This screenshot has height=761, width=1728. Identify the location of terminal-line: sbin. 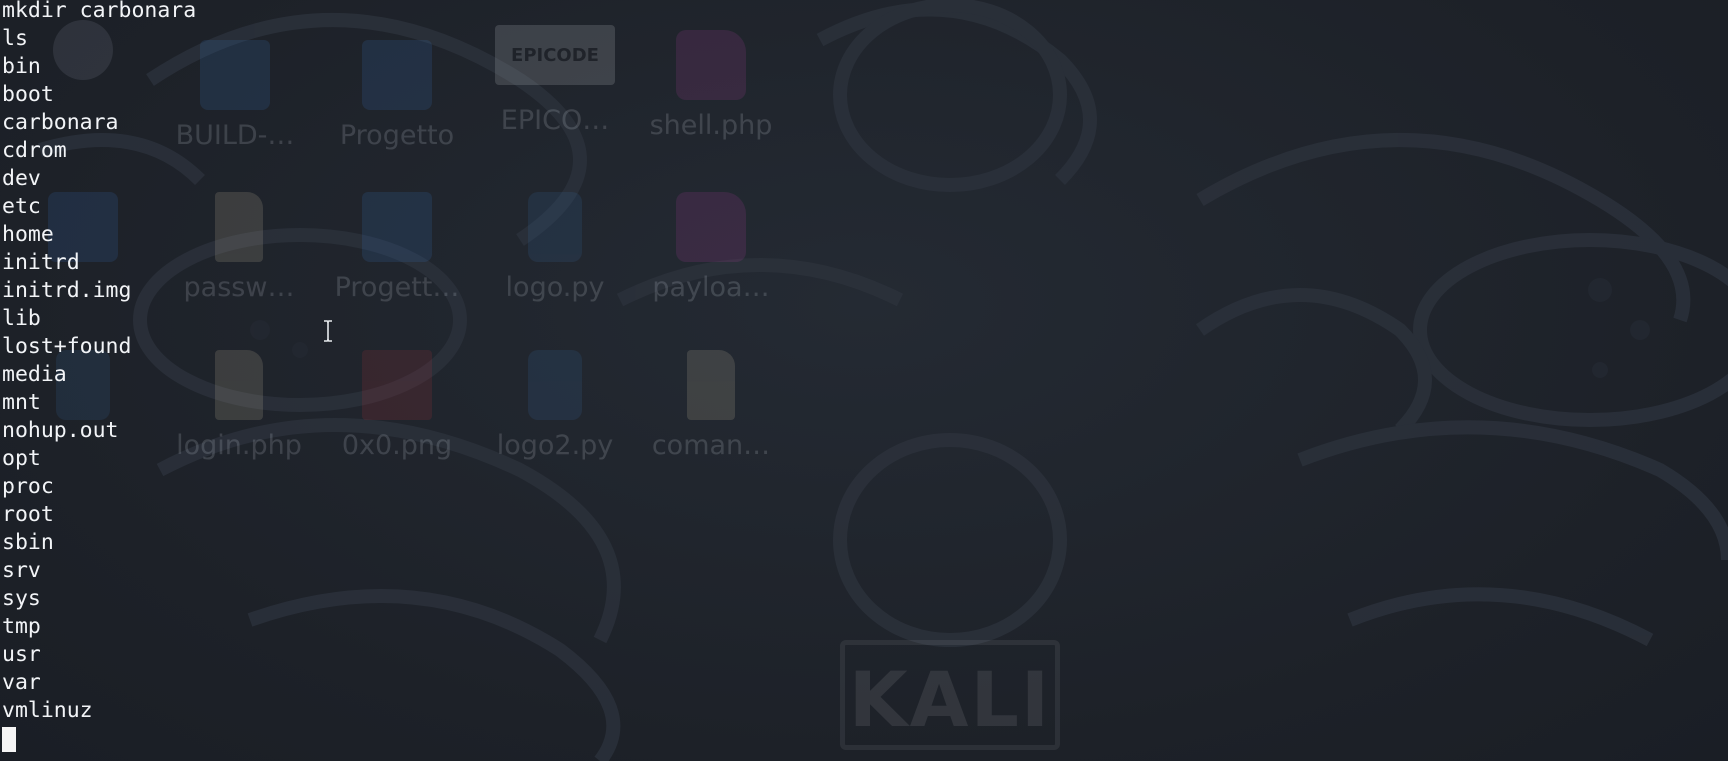
(28, 542).